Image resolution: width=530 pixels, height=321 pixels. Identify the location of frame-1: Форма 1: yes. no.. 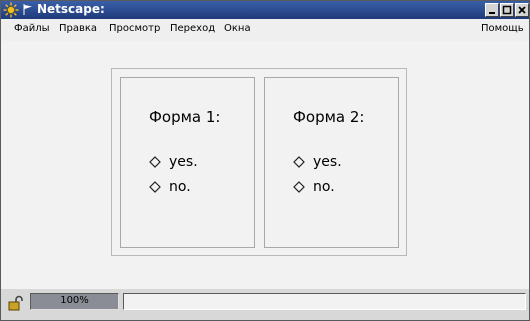
(187, 162).